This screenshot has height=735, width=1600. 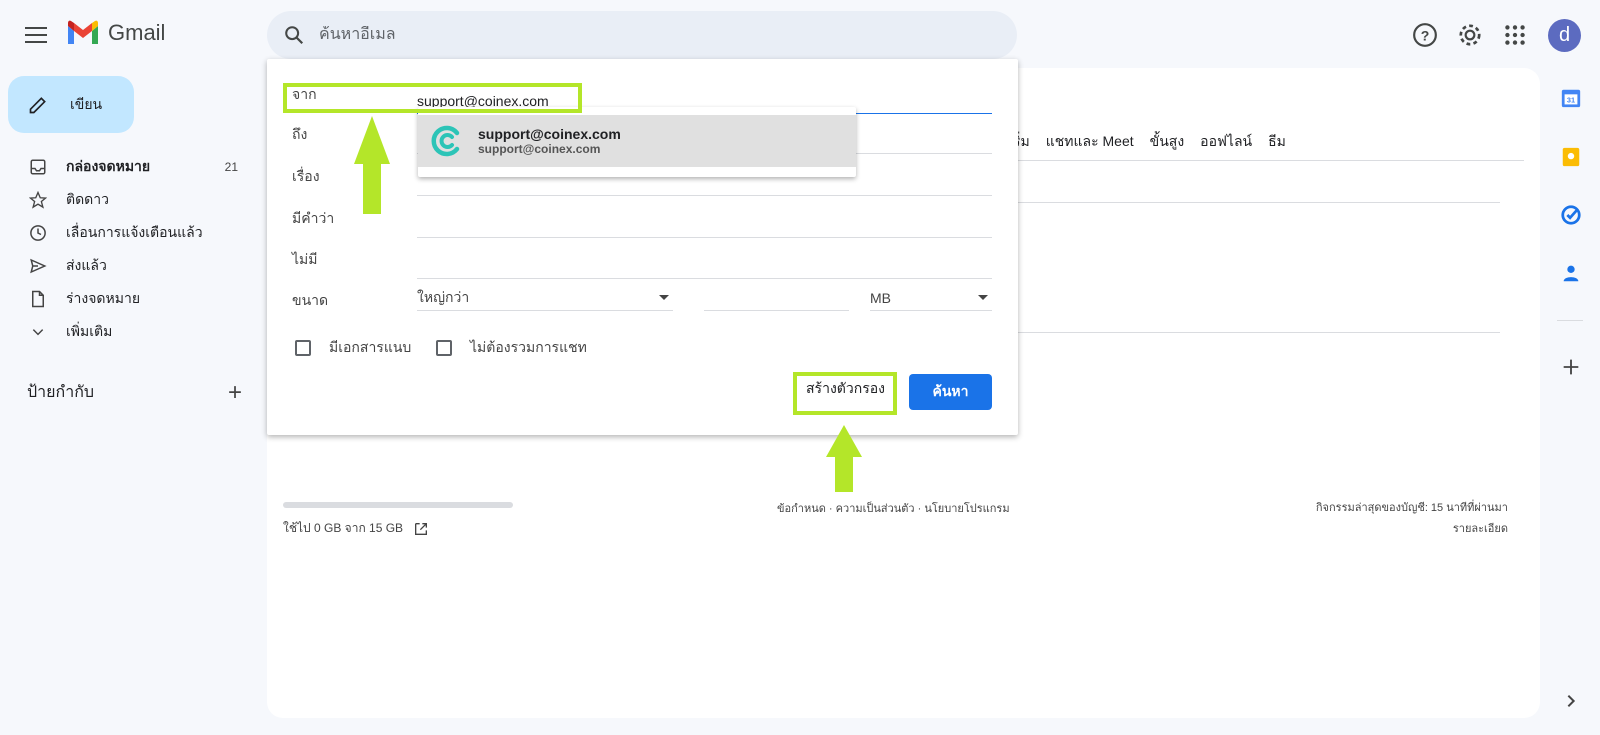 What do you see at coordinates (83, 32) in the screenshot?
I see `gmail-m-icon` at bounding box center [83, 32].